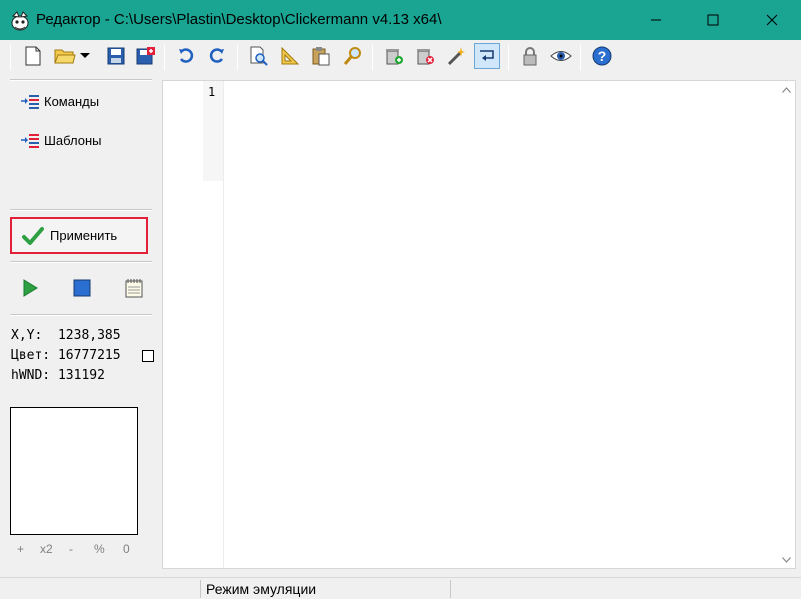 The width and height of the screenshot is (801, 599). I want to click on help-icon: ?, so click(602, 56).